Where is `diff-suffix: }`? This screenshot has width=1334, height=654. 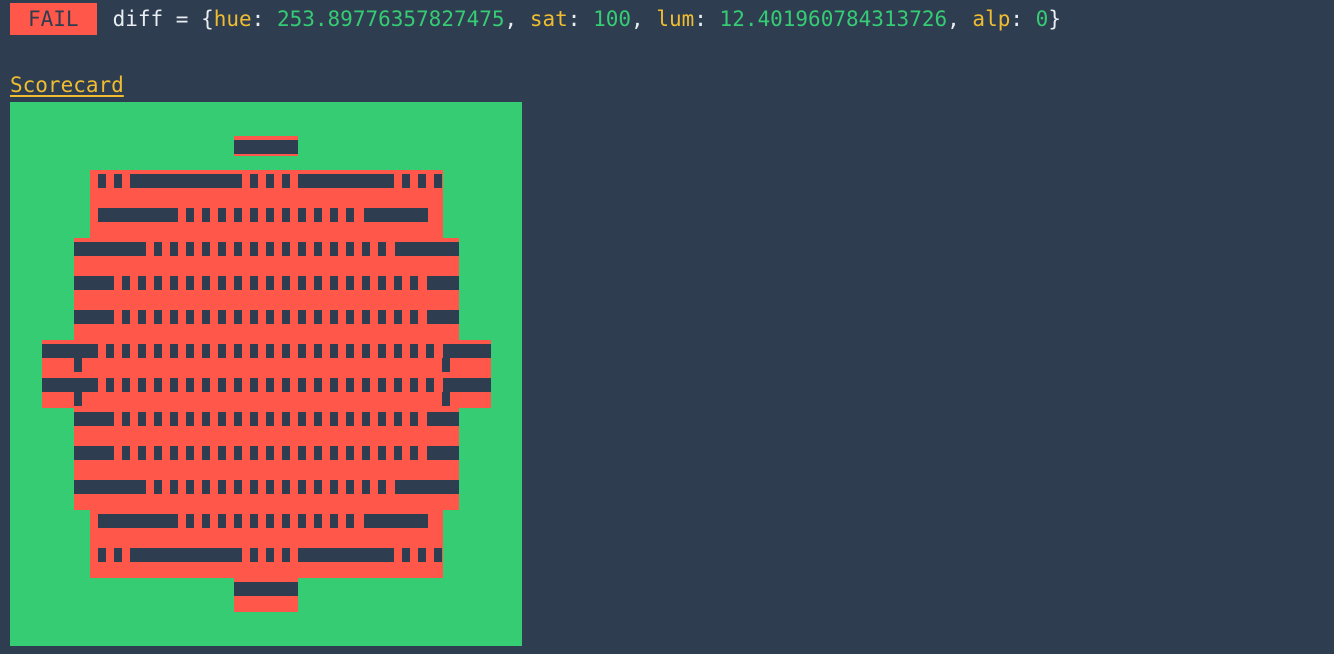
diff-suffix: } is located at coordinates (1054, 19).